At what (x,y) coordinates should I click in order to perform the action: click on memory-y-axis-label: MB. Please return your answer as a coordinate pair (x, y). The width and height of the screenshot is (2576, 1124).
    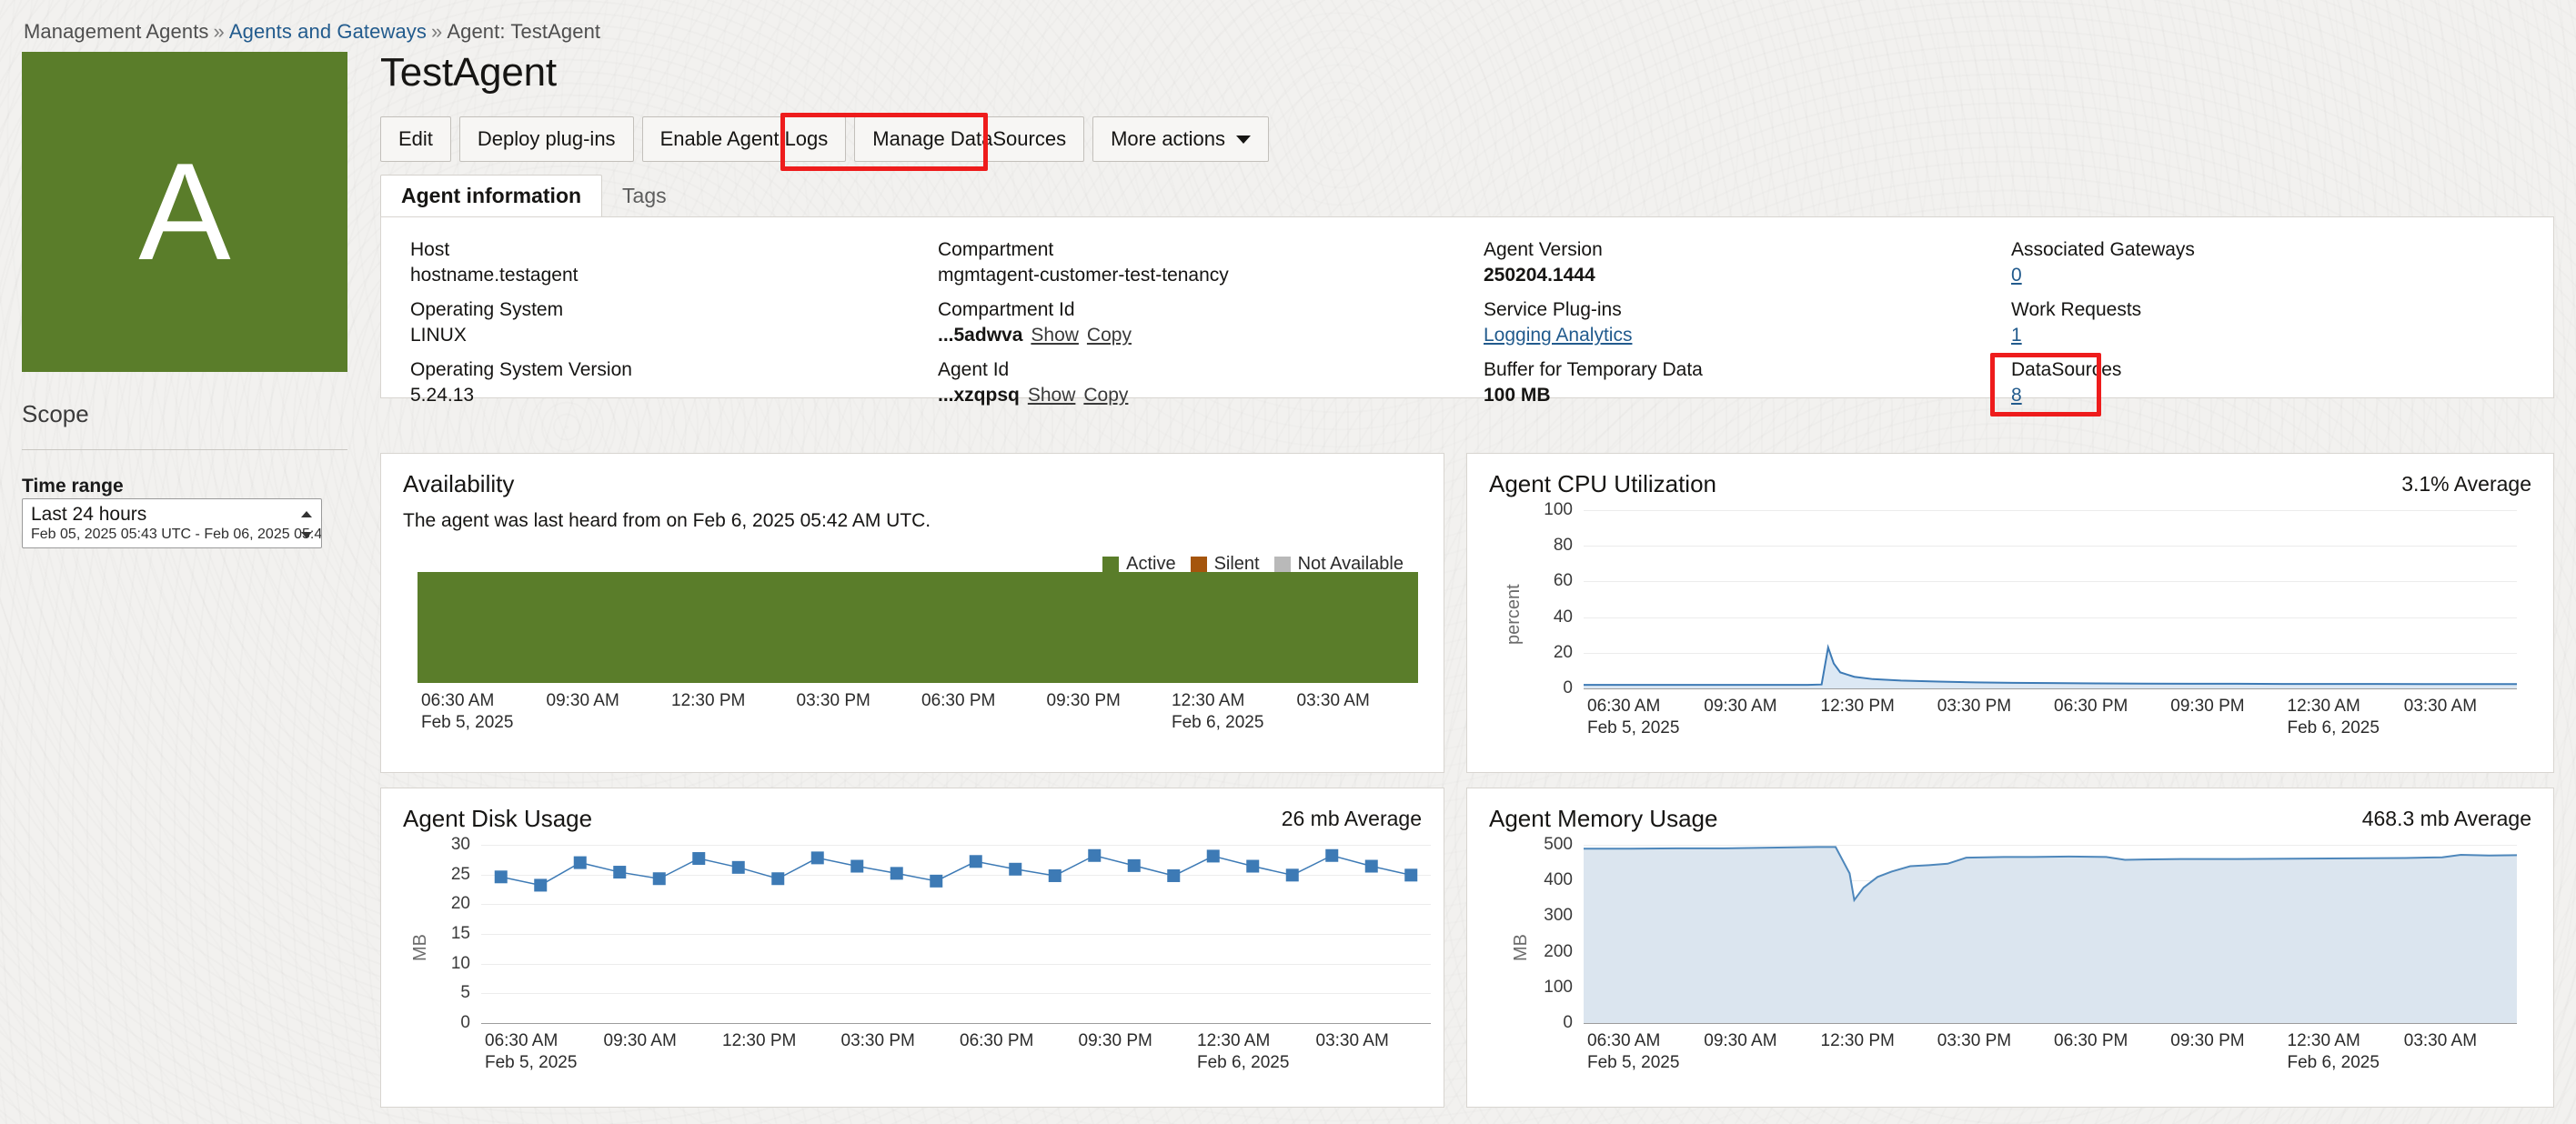
    Looking at the image, I should click on (1521, 947).